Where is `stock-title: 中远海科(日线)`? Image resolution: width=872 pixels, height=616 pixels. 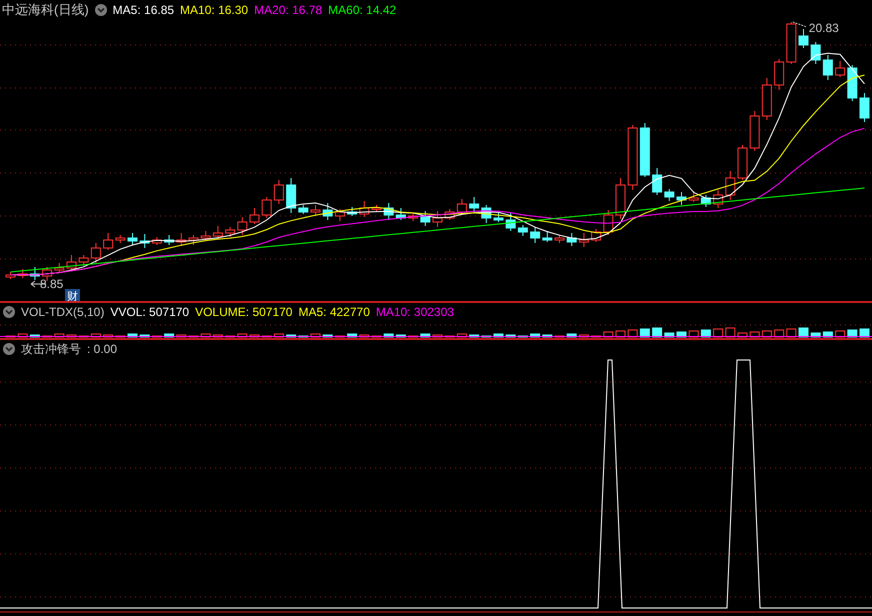 stock-title: 中远海科(日线) is located at coordinates (45, 10).